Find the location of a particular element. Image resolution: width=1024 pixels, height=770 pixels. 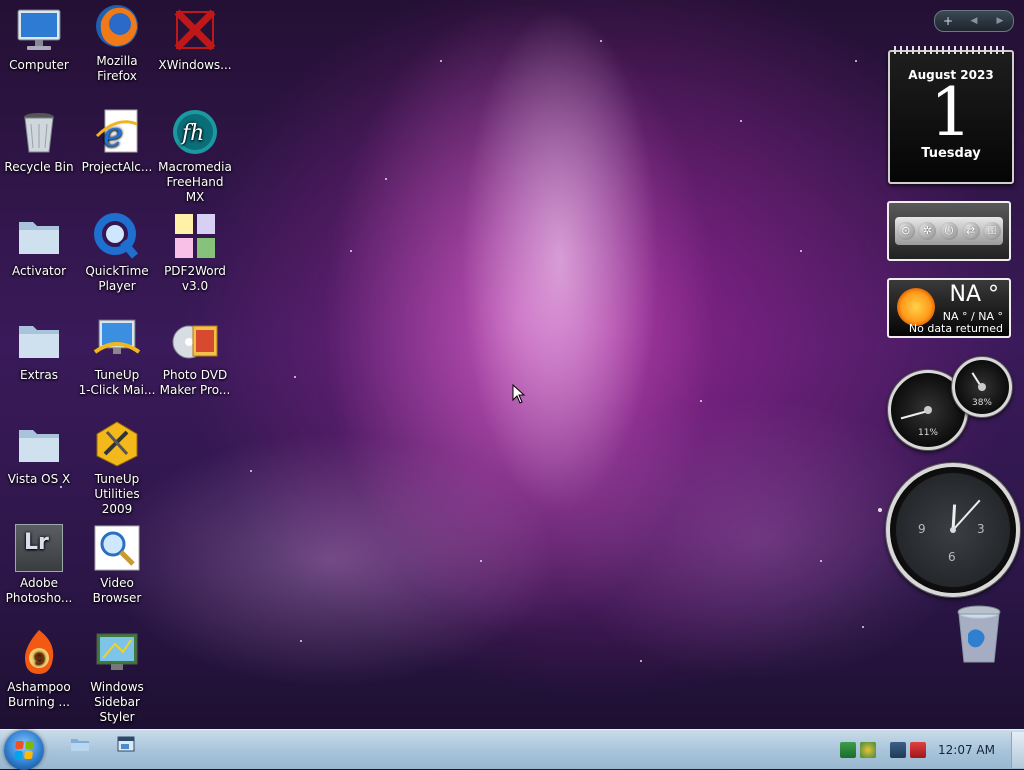

clock-numeral-6: 6 is located at coordinates (952, 557).